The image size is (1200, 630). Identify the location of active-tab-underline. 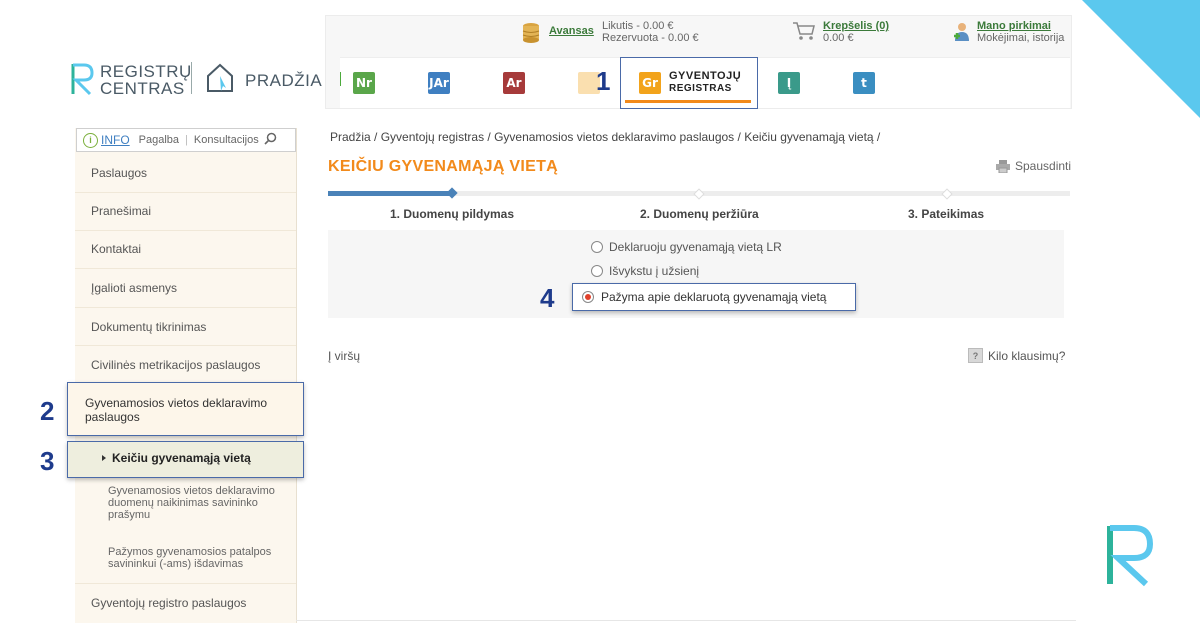
(688, 101).